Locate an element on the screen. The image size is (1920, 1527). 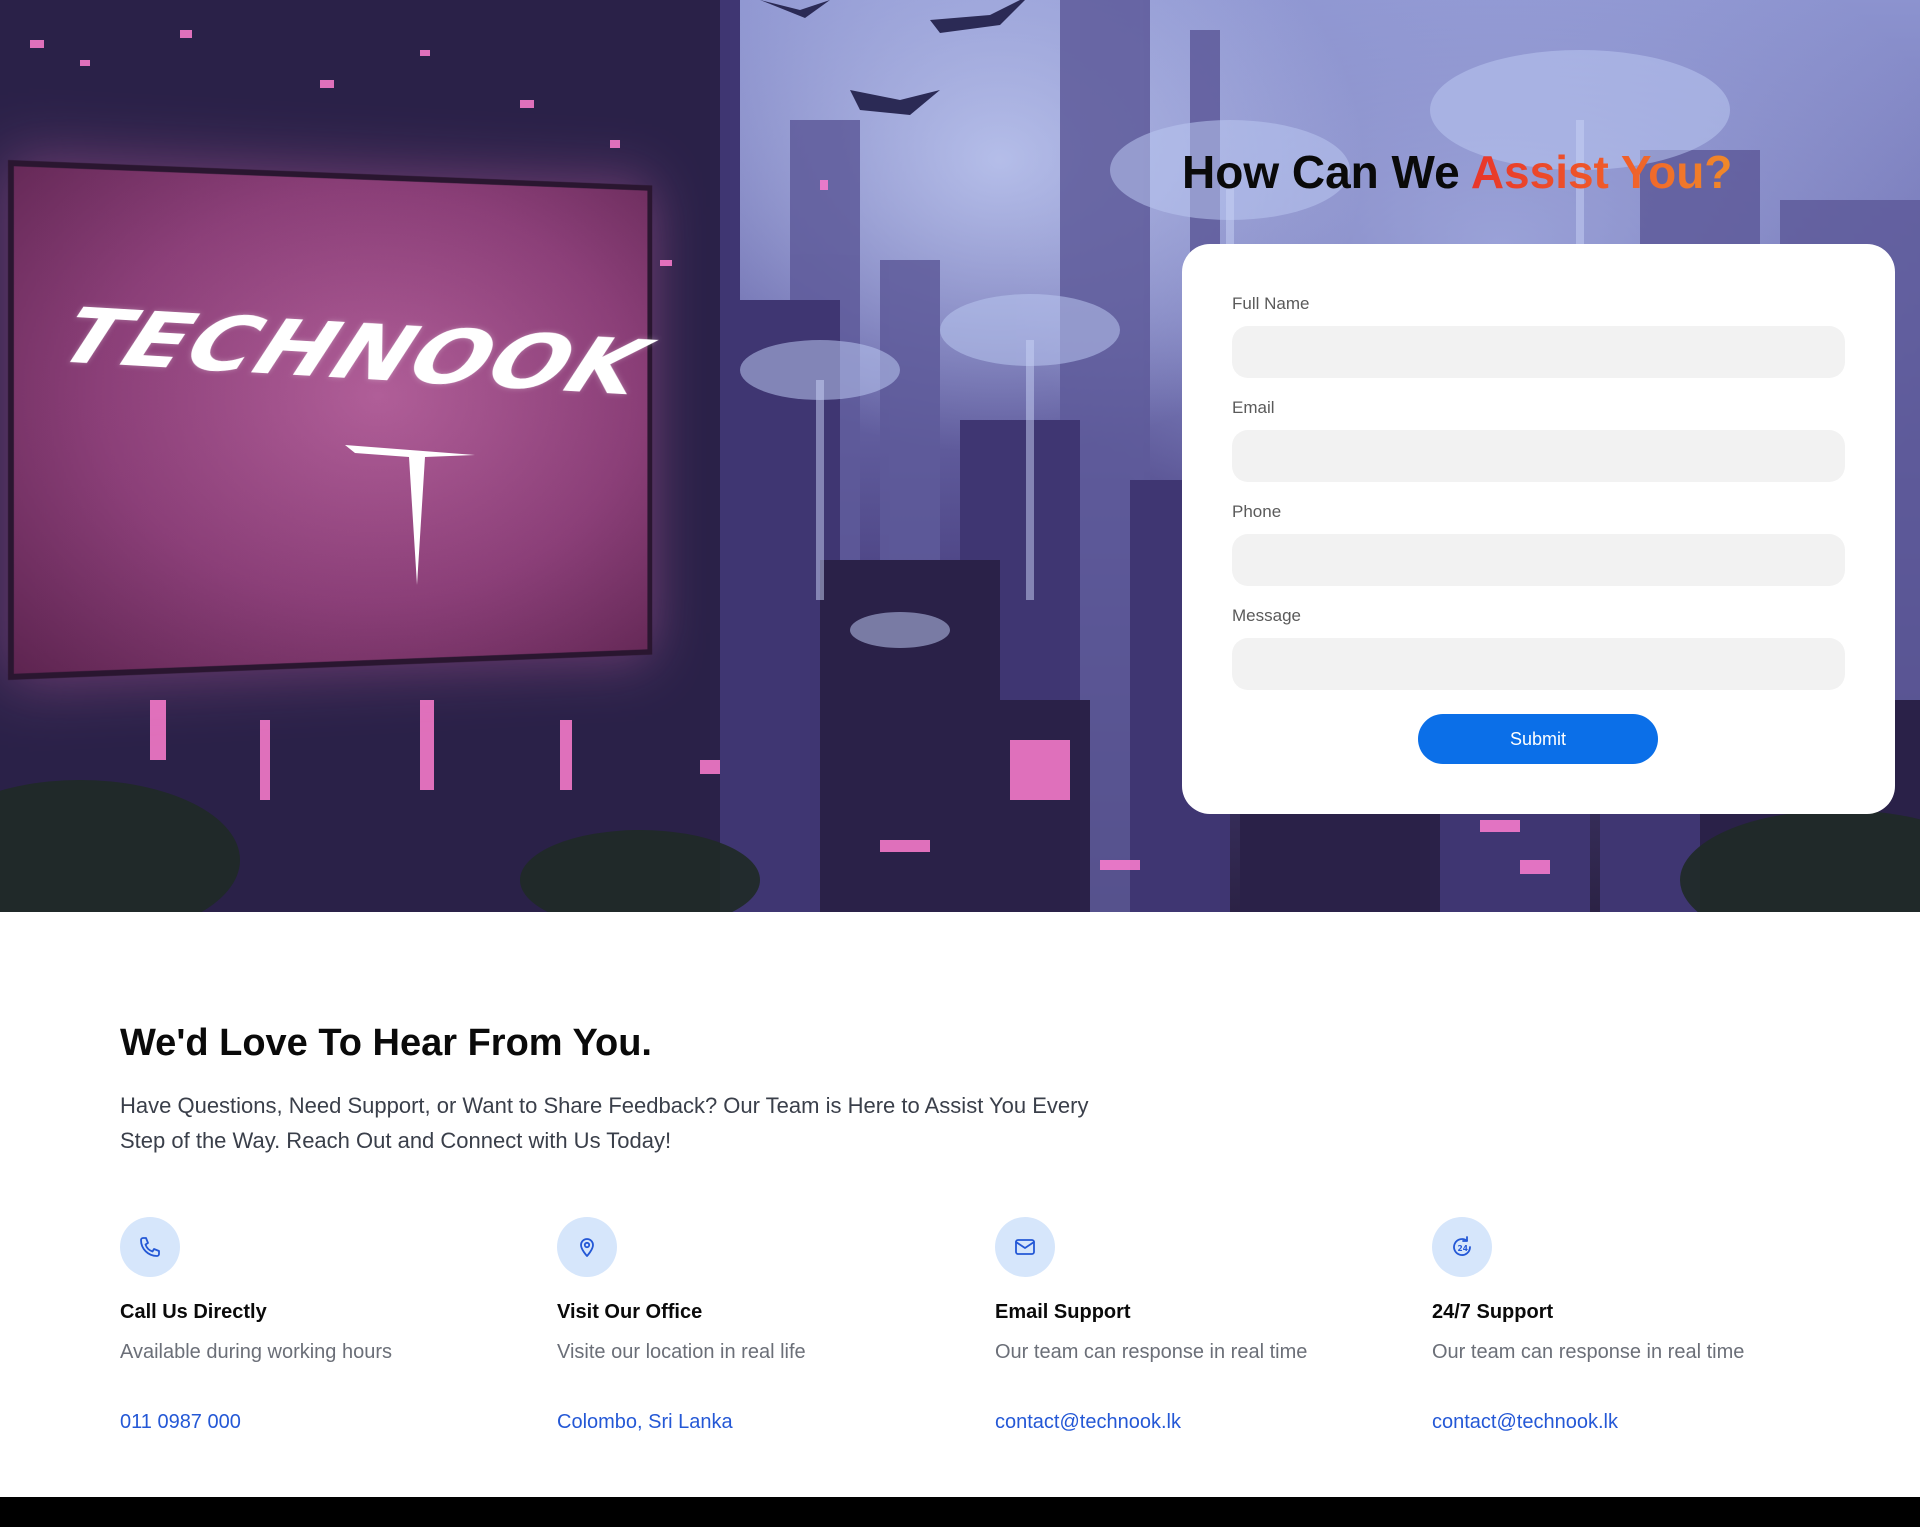
support-24-icon: 24 is located at coordinates (1462, 1247).